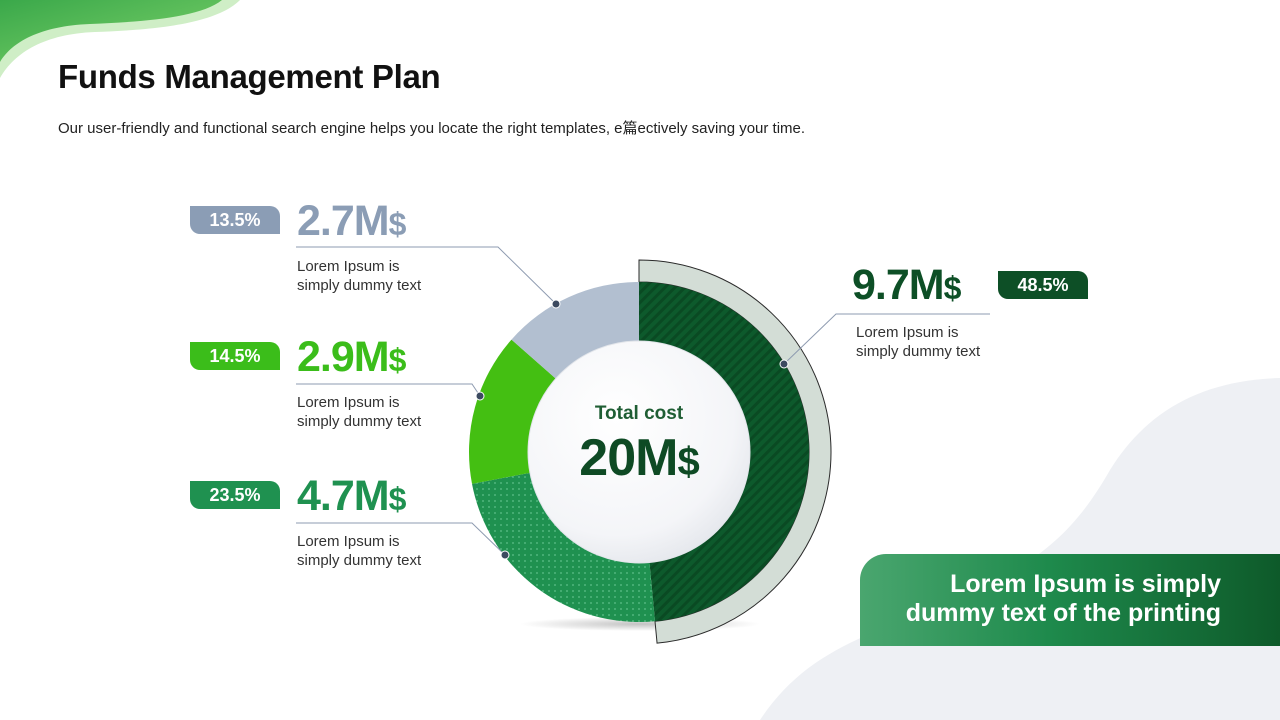  What do you see at coordinates (907, 332) in the screenshot?
I see `description-4-line-1: Lorem Ipsum is` at bounding box center [907, 332].